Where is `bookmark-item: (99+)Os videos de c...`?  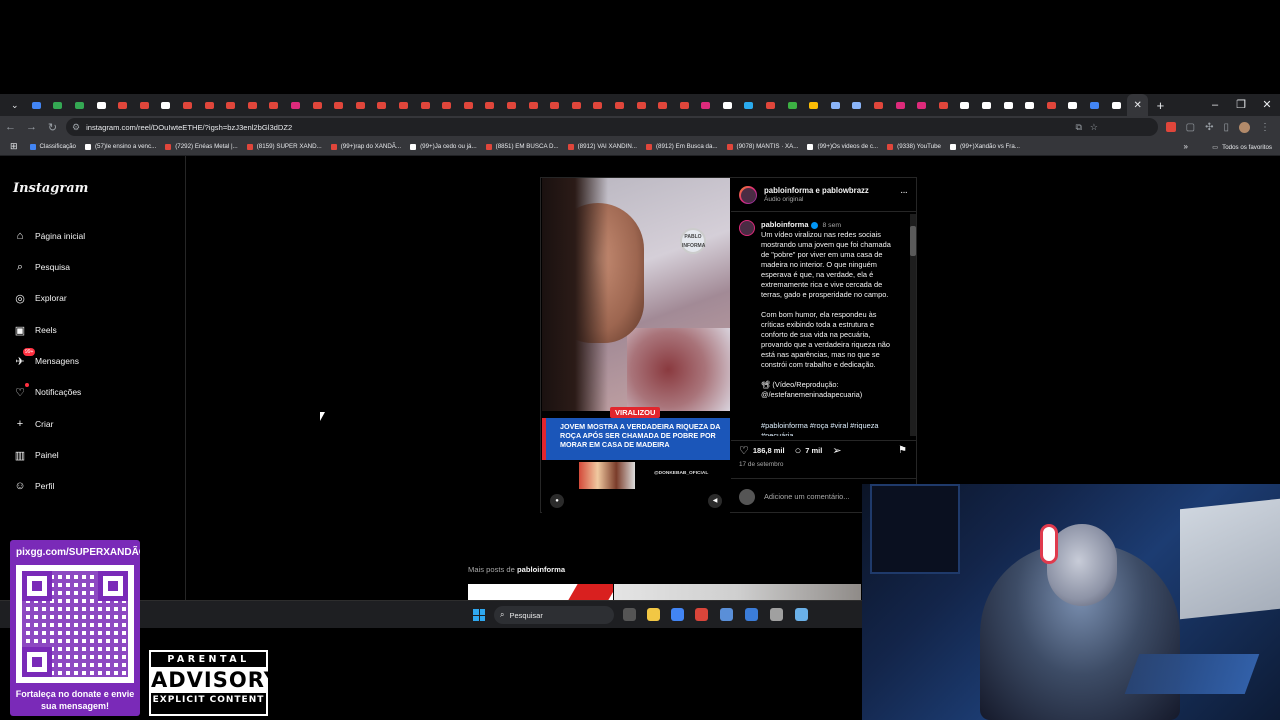
bookmark-item: (99+)Os videos de c... is located at coordinates (842, 146).